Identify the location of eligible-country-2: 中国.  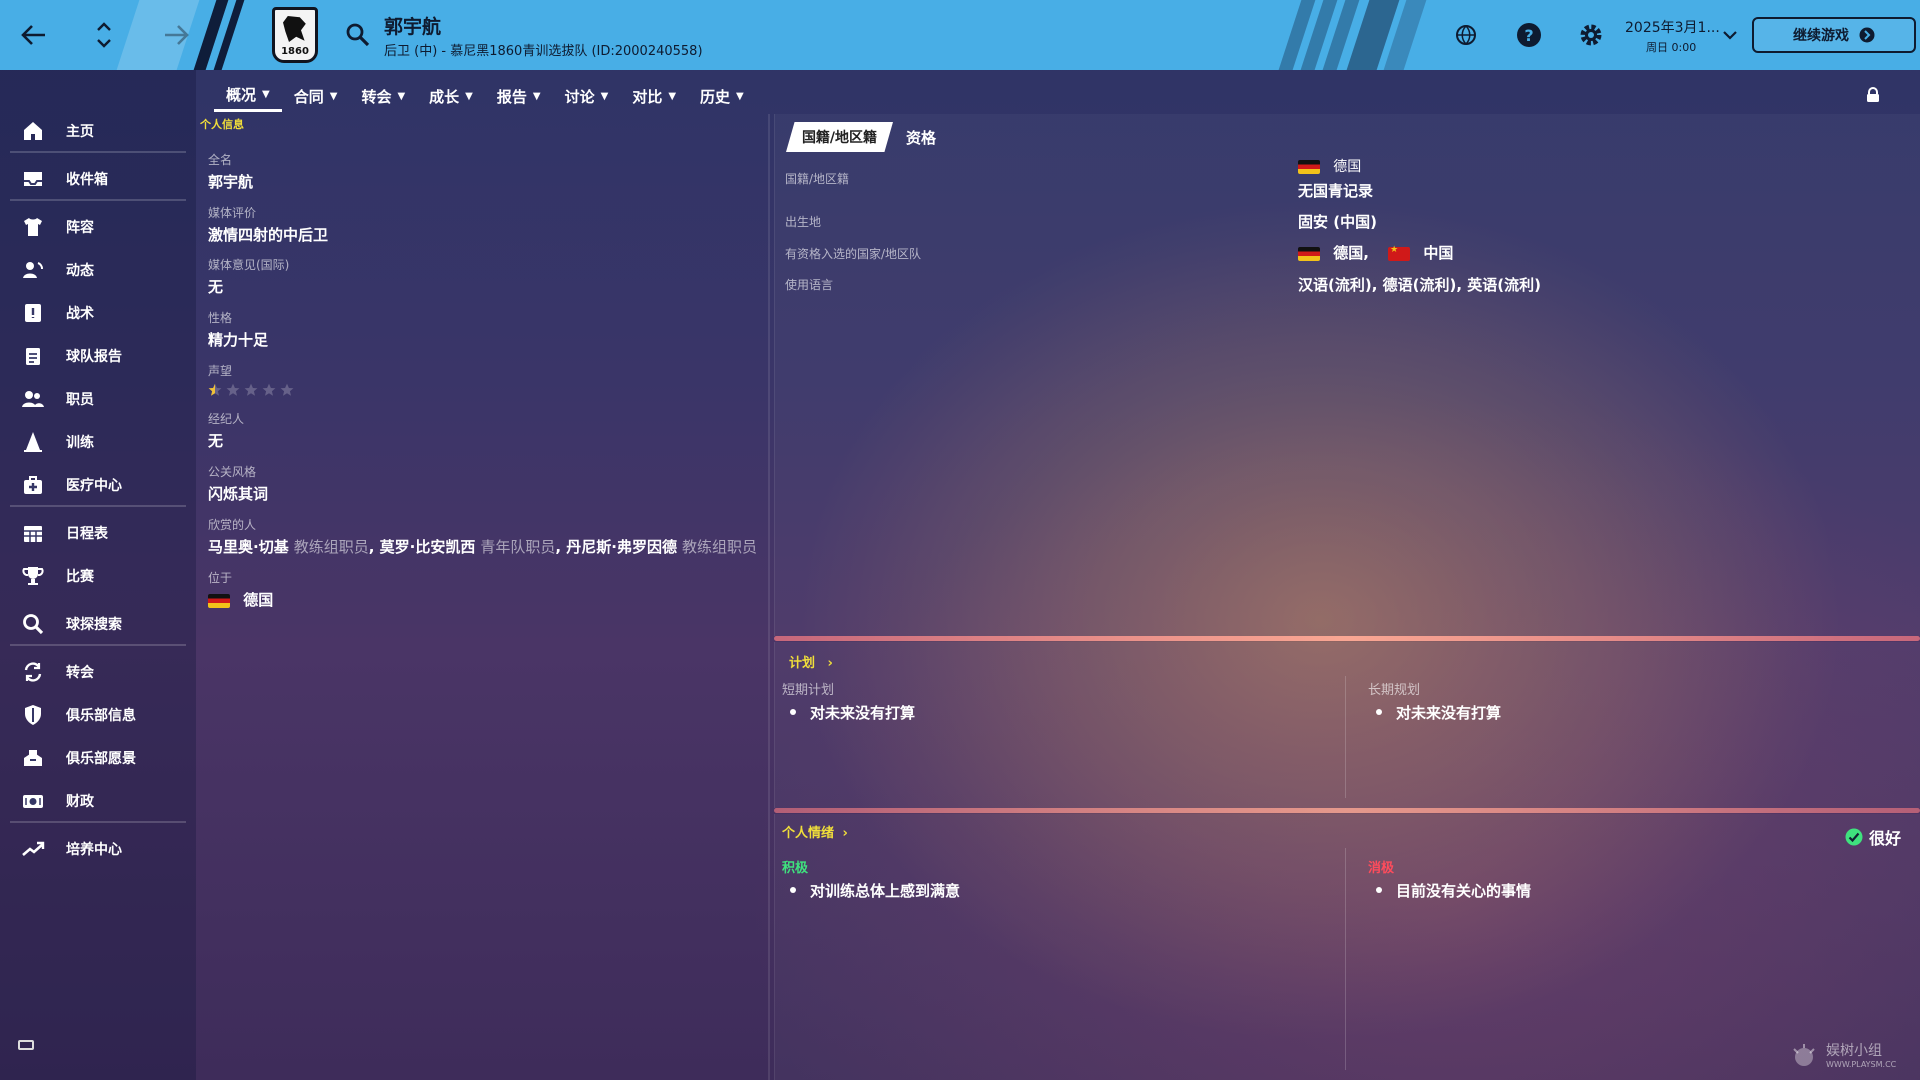
(1438, 253).